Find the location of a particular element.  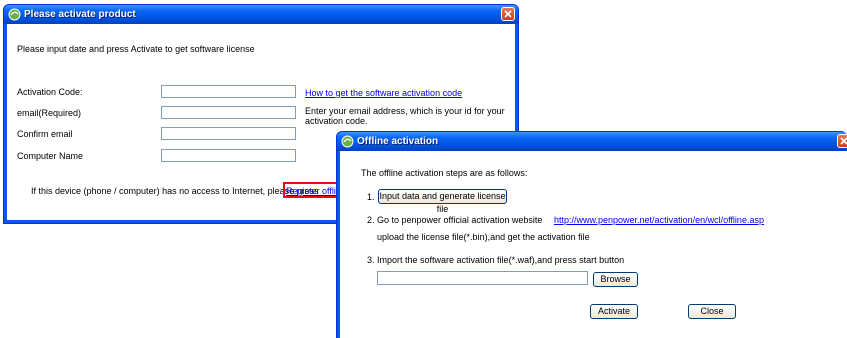

computer-name-label: Computer Name is located at coordinates (50, 156).